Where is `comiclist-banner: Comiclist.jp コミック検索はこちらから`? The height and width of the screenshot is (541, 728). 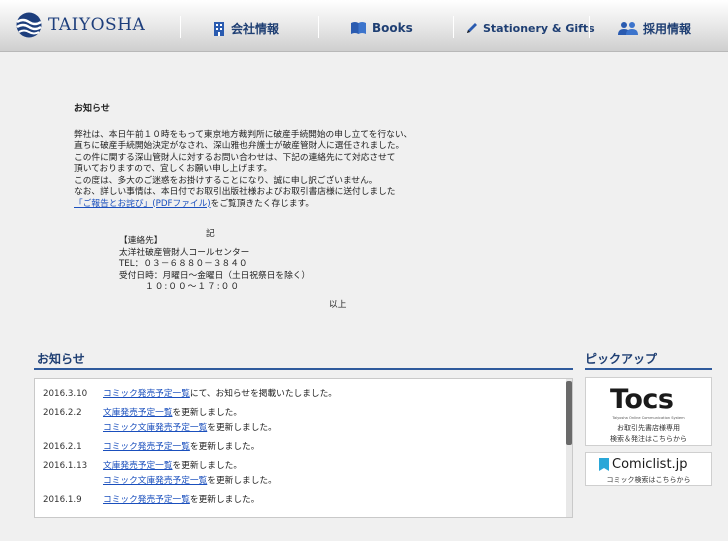 comiclist-banner: Comiclist.jp コミック検索はこちらから is located at coordinates (648, 469).